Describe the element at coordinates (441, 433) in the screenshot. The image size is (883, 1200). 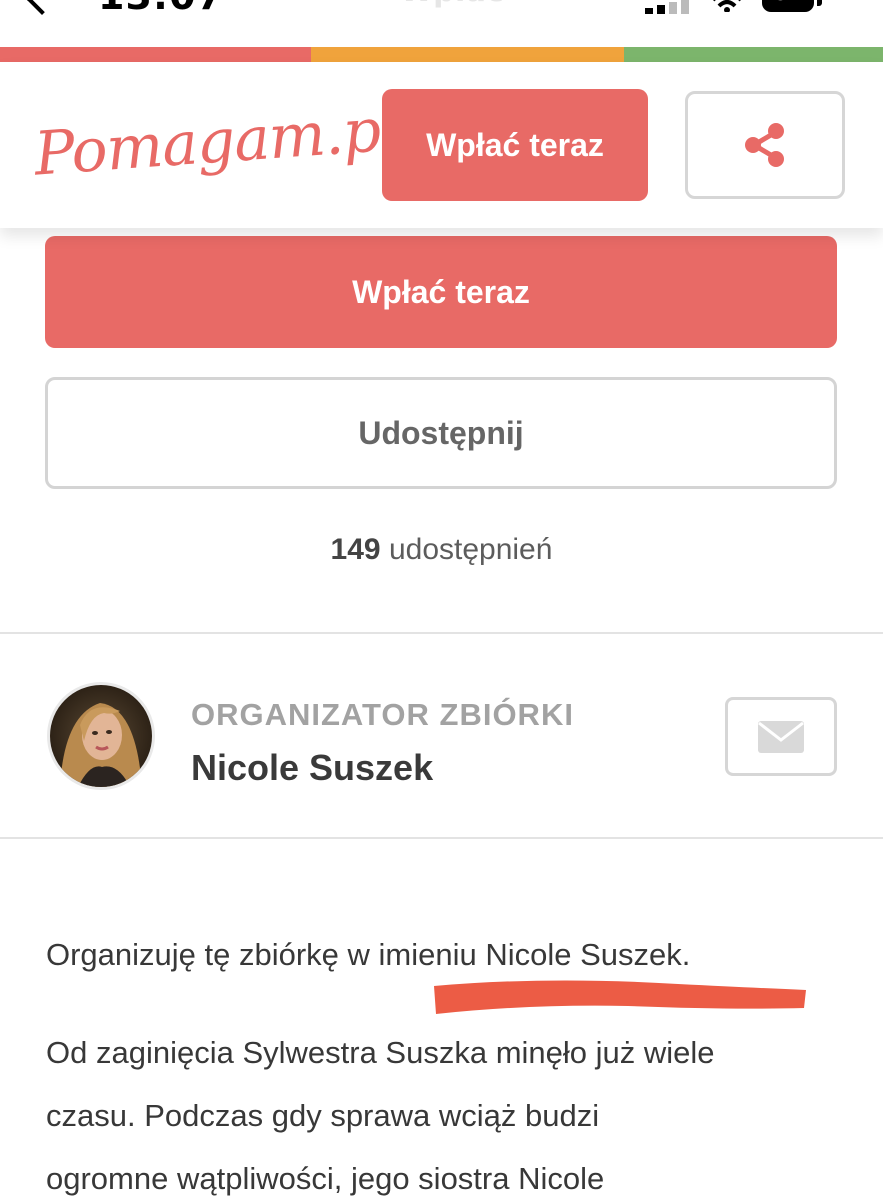
I see `share-button: Udostępnij` at that location.